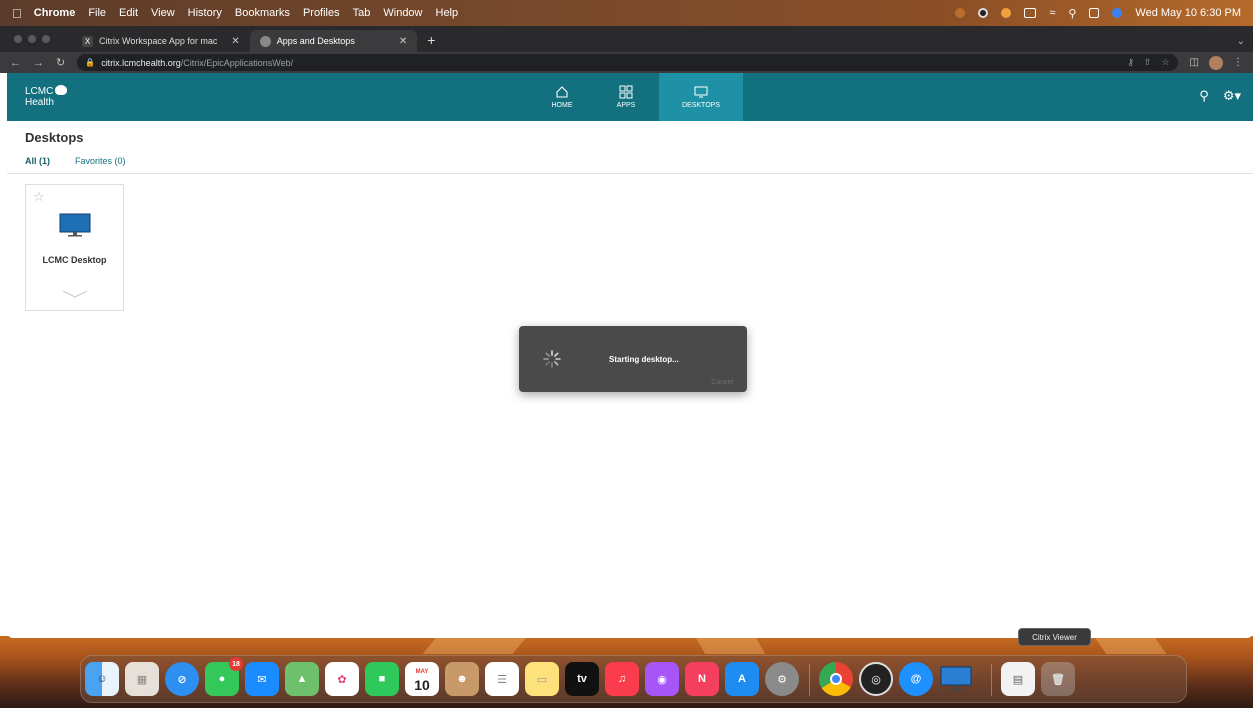 This screenshot has width=1253, height=708. I want to click on spotlight-search-icon: ⚲, so click(1072, 13).